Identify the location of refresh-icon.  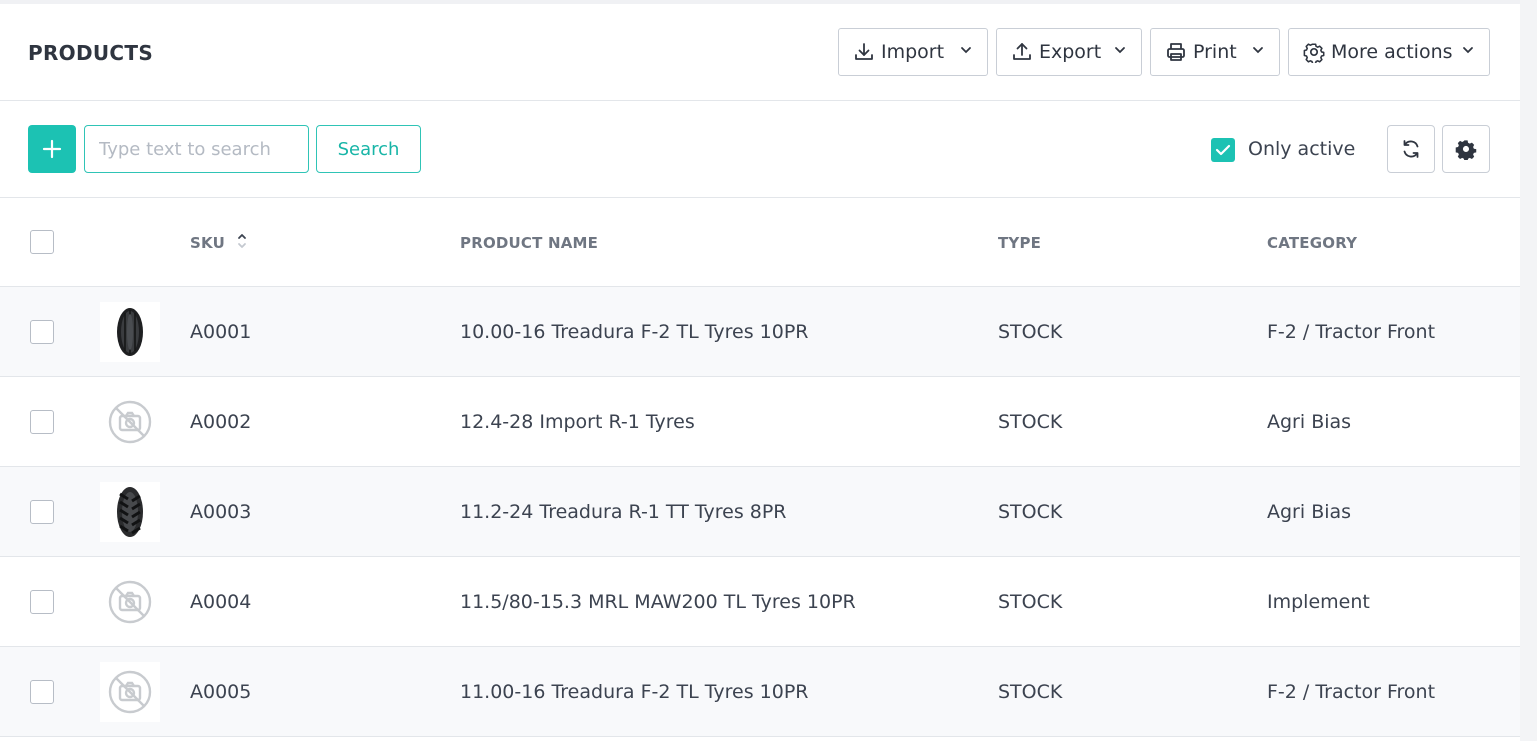
(1411, 149).